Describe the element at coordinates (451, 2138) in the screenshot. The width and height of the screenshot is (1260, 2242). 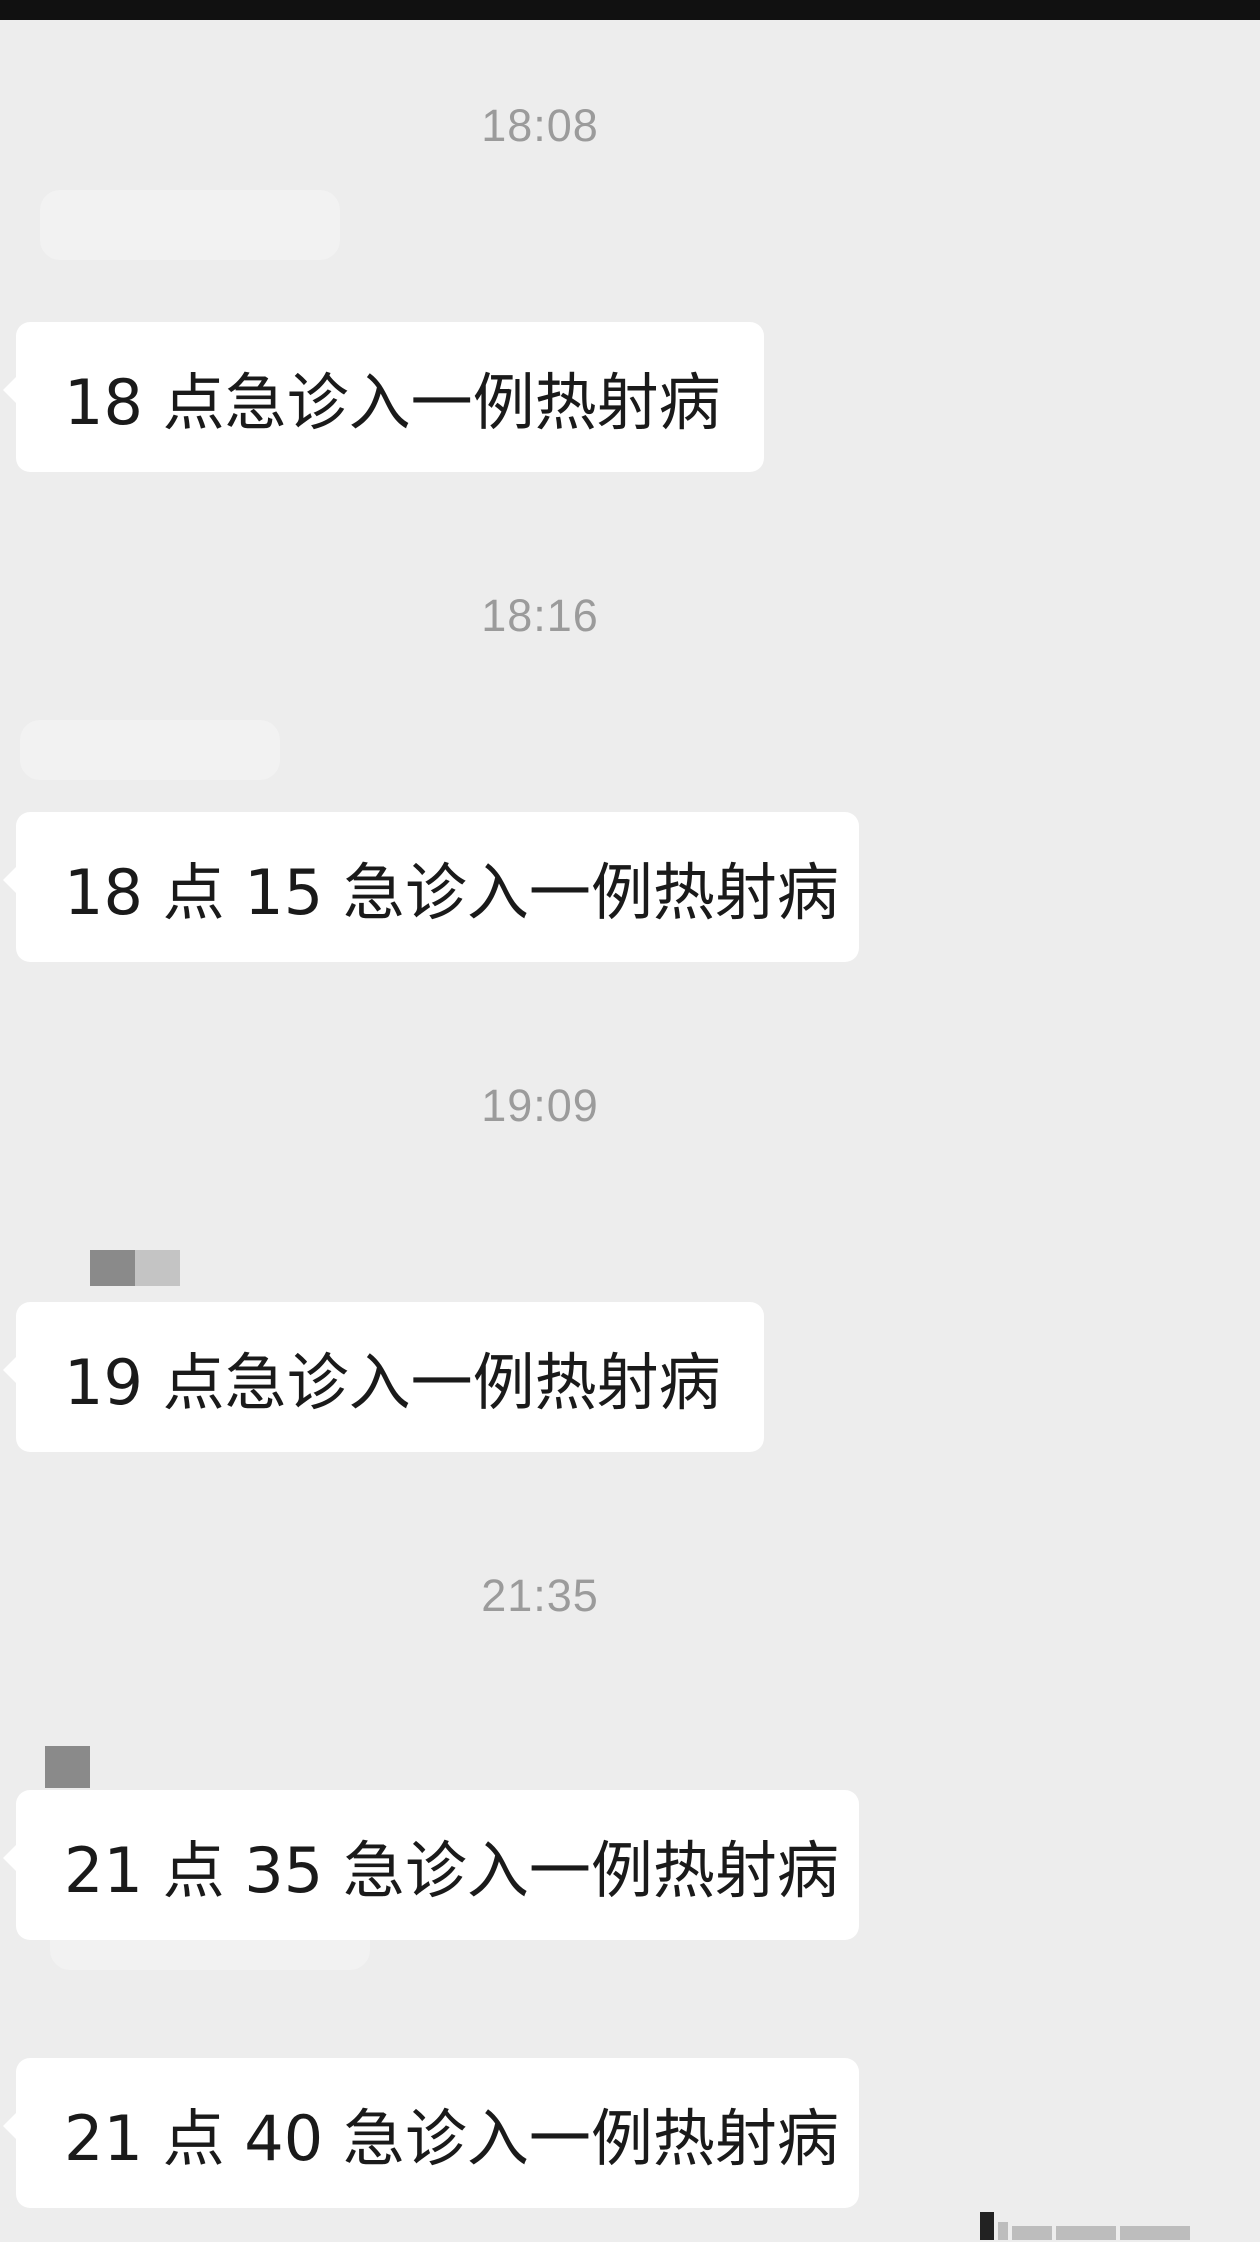
I see `message-text: 21 点 40 急诊入一例热射病` at that location.